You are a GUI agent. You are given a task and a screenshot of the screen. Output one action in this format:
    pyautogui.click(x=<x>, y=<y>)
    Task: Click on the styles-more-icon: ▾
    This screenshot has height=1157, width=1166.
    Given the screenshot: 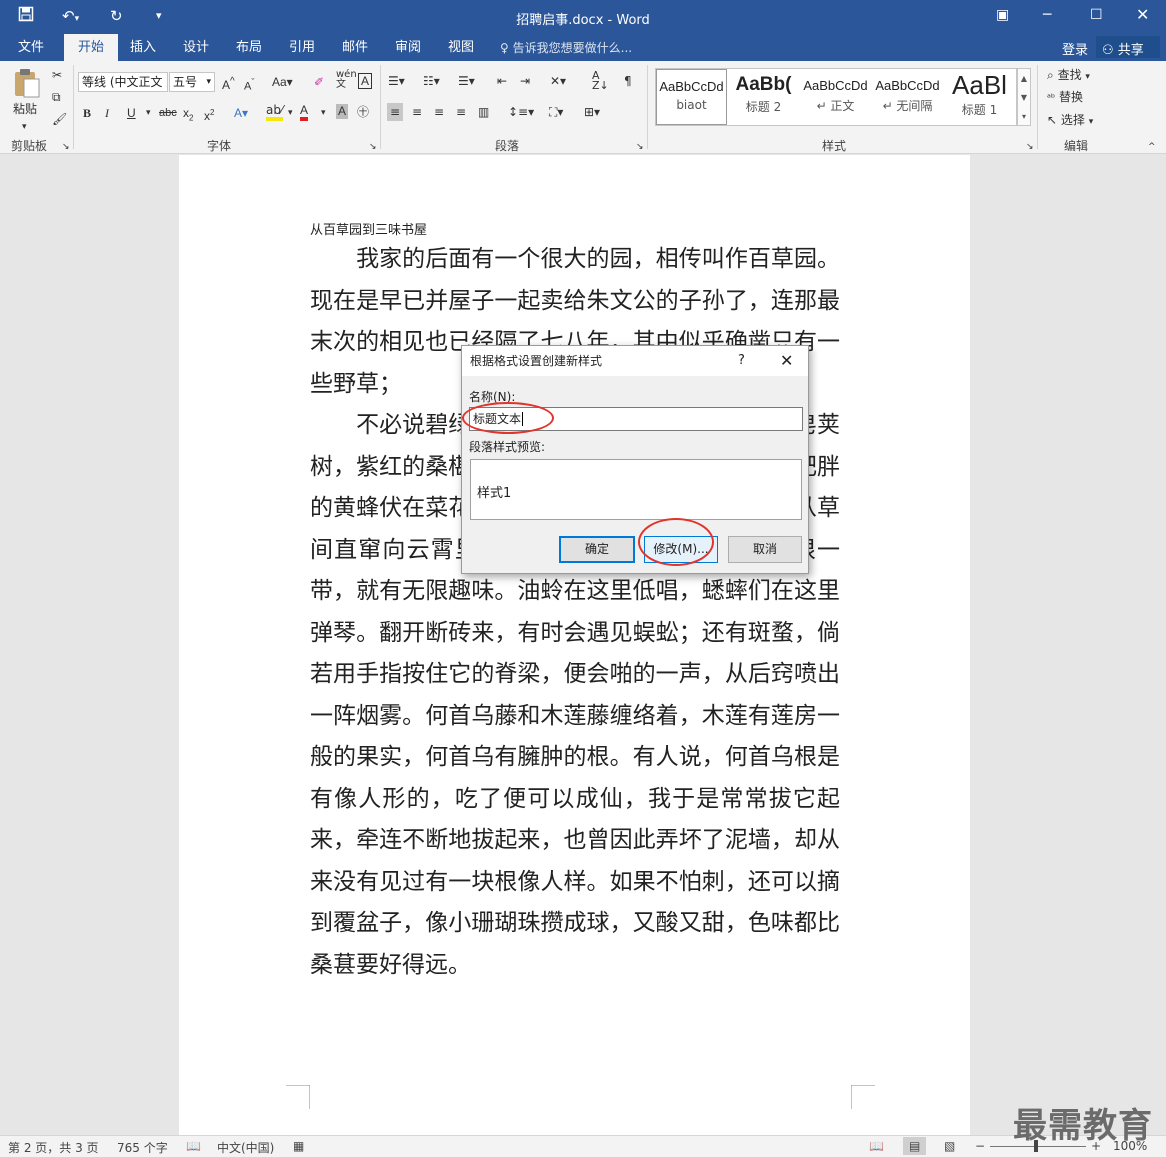 What is the action you would take?
    pyautogui.click(x=1024, y=116)
    